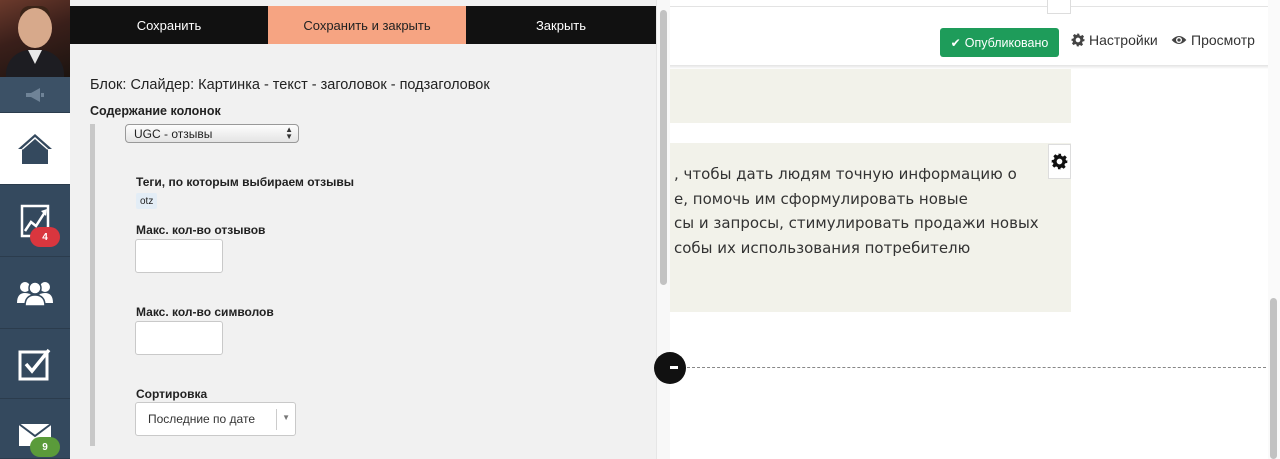 Image resolution: width=1280 pixels, height=459 pixels. I want to click on avatar-head, so click(35, 28).